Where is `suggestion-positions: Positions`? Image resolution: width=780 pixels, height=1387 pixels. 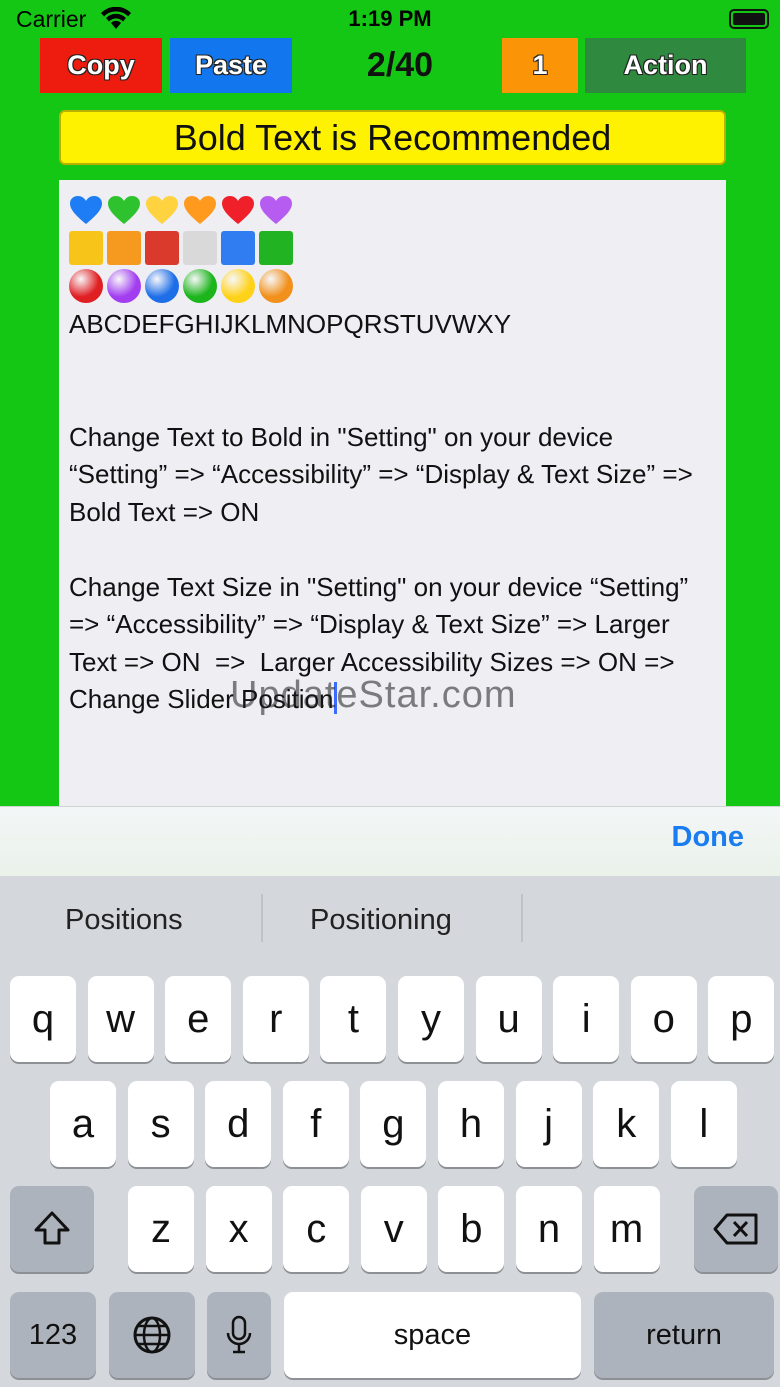 suggestion-positions: Positions is located at coordinates (124, 920).